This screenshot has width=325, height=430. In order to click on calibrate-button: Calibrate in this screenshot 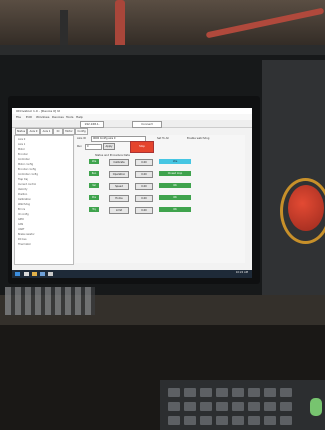, I will do `click(119, 162)`.